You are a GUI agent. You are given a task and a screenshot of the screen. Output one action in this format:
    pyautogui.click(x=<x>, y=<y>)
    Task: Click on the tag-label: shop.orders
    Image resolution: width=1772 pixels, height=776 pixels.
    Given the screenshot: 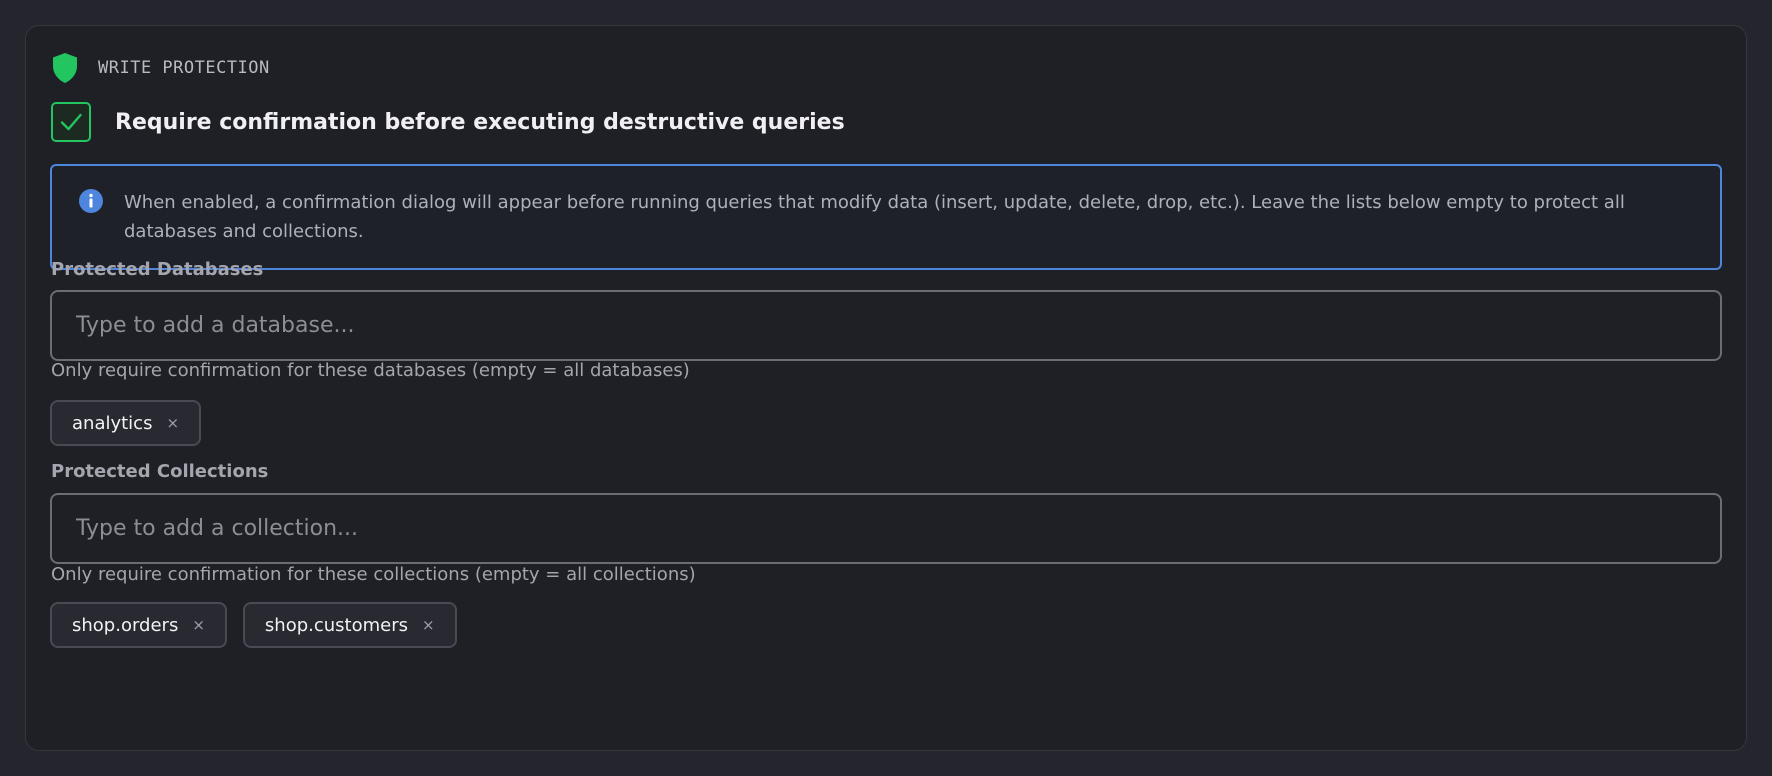 What is the action you would take?
    pyautogui.click(x=125, y=625)
    